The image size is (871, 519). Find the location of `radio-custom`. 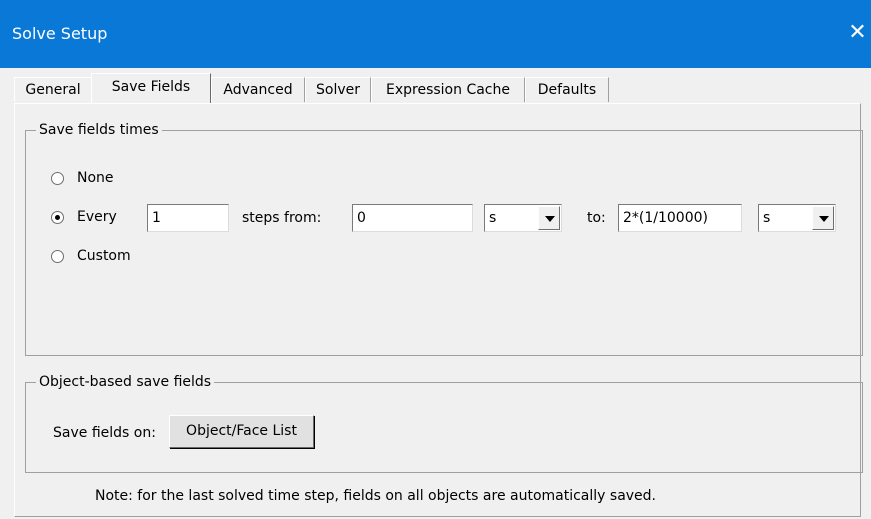

radio-custom is located at coordinates (57, 256).